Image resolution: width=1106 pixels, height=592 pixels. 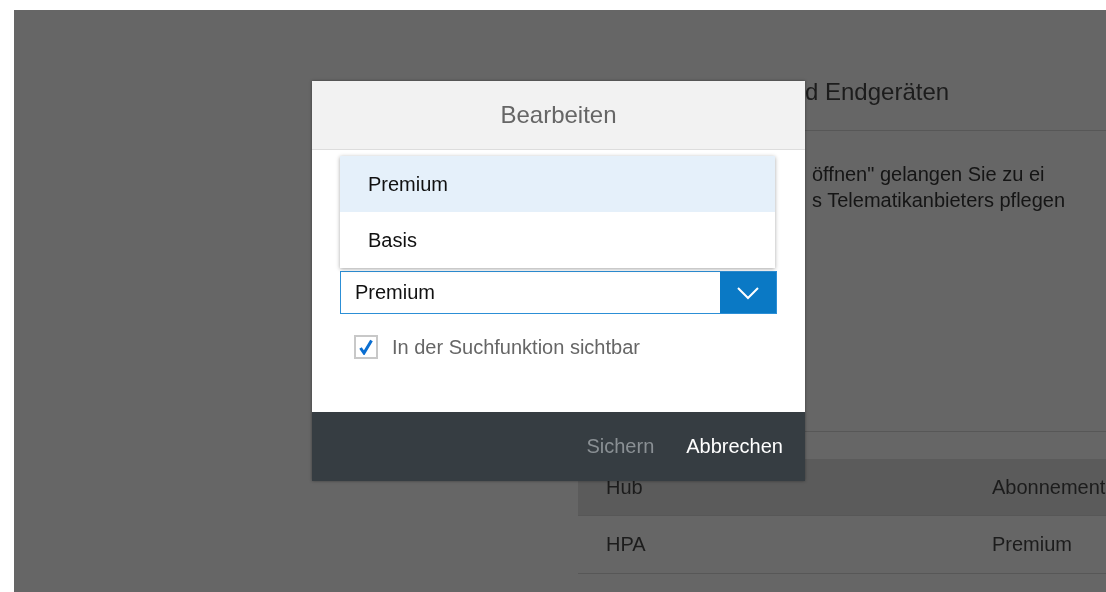 What do you see at coordinates (558, 115) in the screenshot?
I see `dialog-title: Bearbeiten` at bounding box center [558, 115].